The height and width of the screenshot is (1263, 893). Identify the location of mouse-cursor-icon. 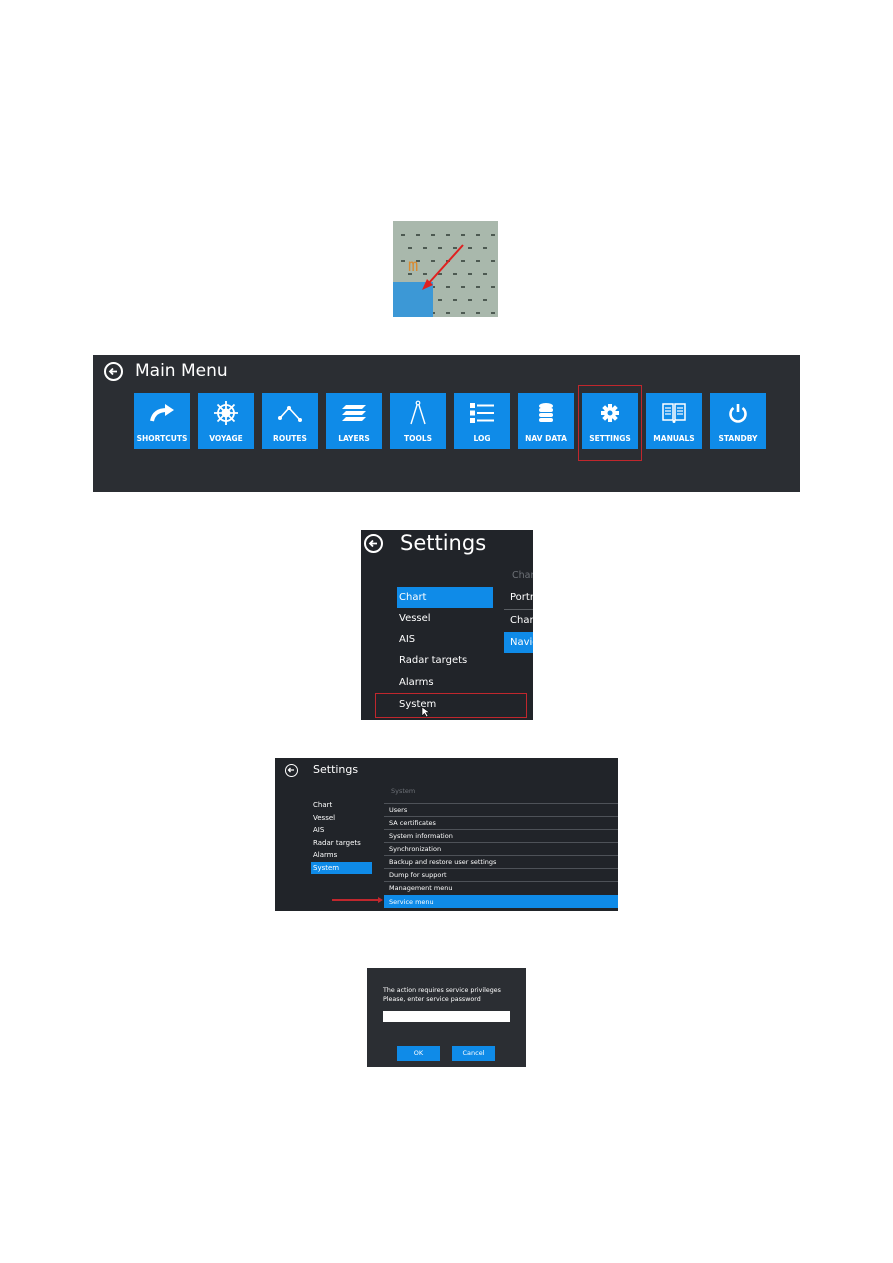
(426, 712).